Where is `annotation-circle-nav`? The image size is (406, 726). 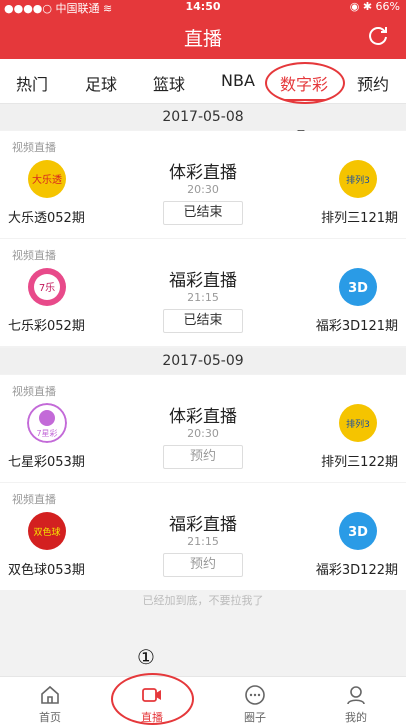
annotation-circle-nav is located at coordinates (152, 699).